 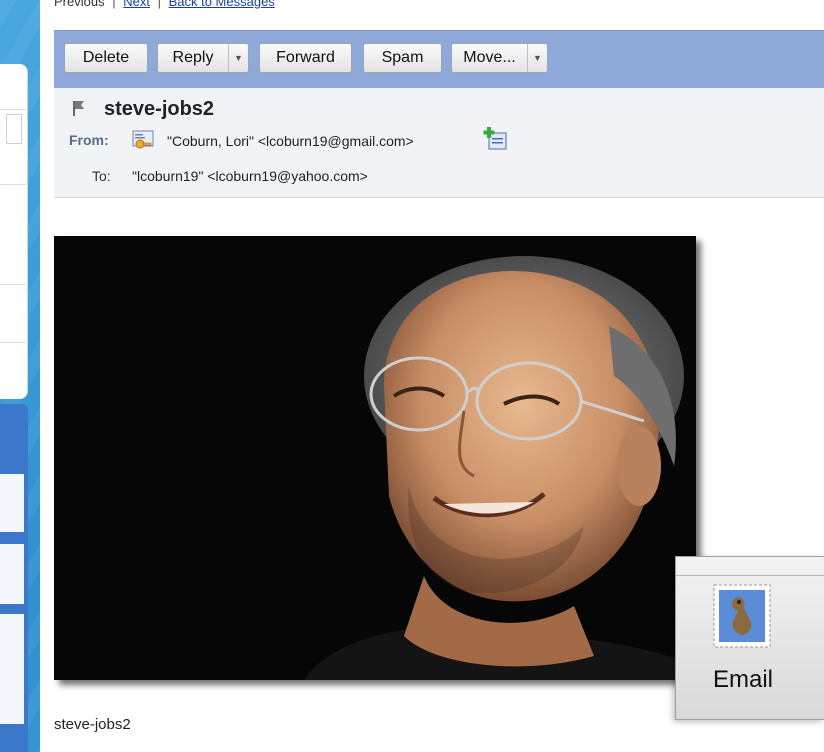 I want to click on contact-card-icon, so click(x=143, y=139).